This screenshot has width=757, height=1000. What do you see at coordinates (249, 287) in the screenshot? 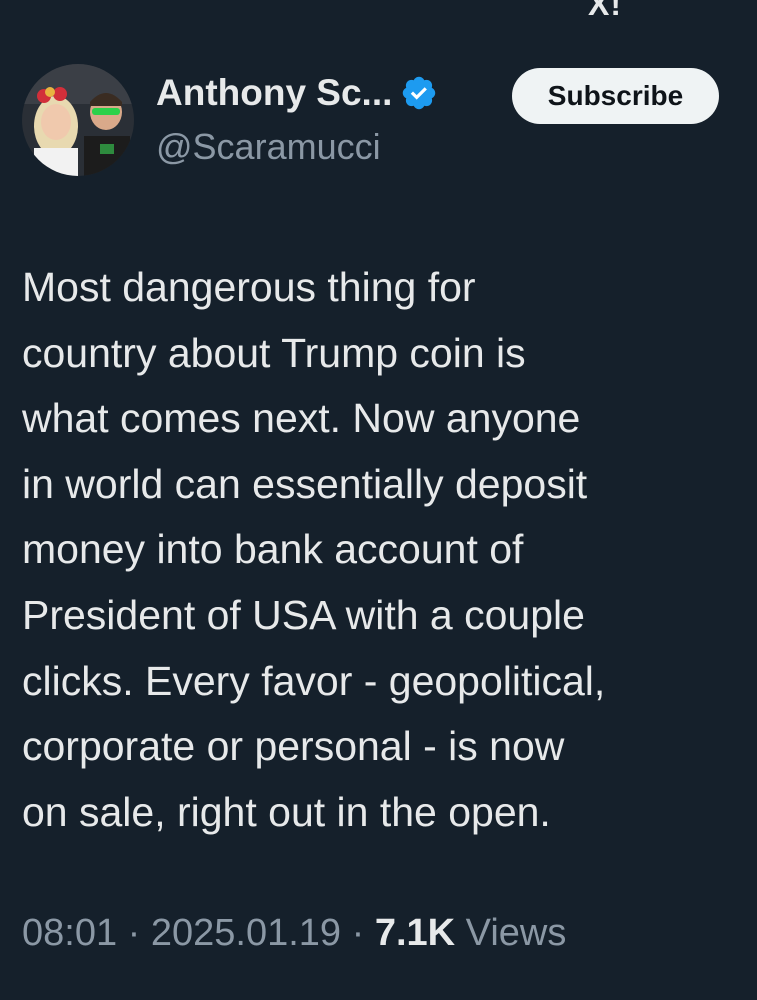
I see `tweet-text-line: Most dangerous thing for` at bounding box center [249, 287].